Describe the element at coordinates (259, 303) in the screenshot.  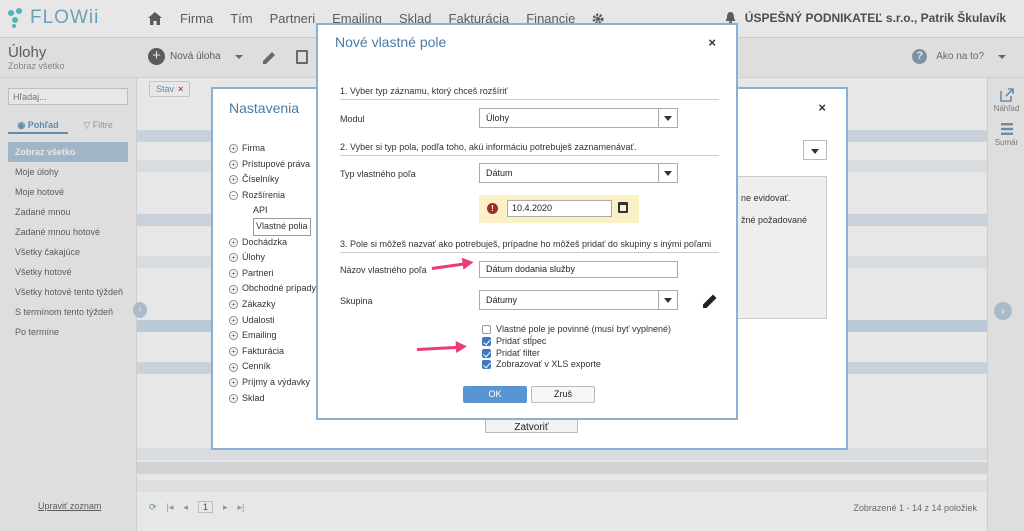
I see `tree-item-label: Zákazky` at that location.